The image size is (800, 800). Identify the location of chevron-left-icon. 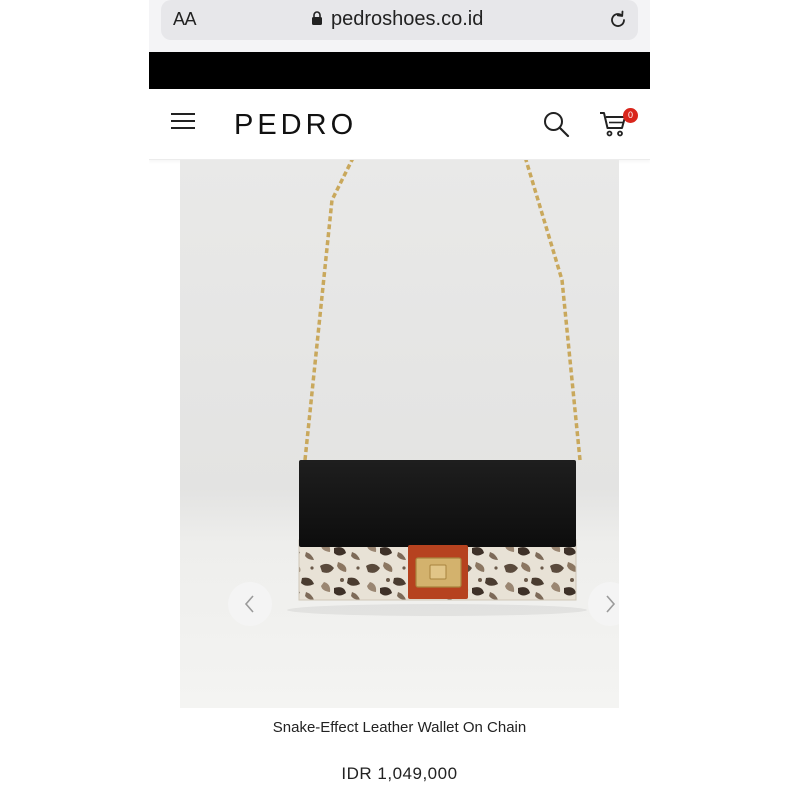
(249, 604).